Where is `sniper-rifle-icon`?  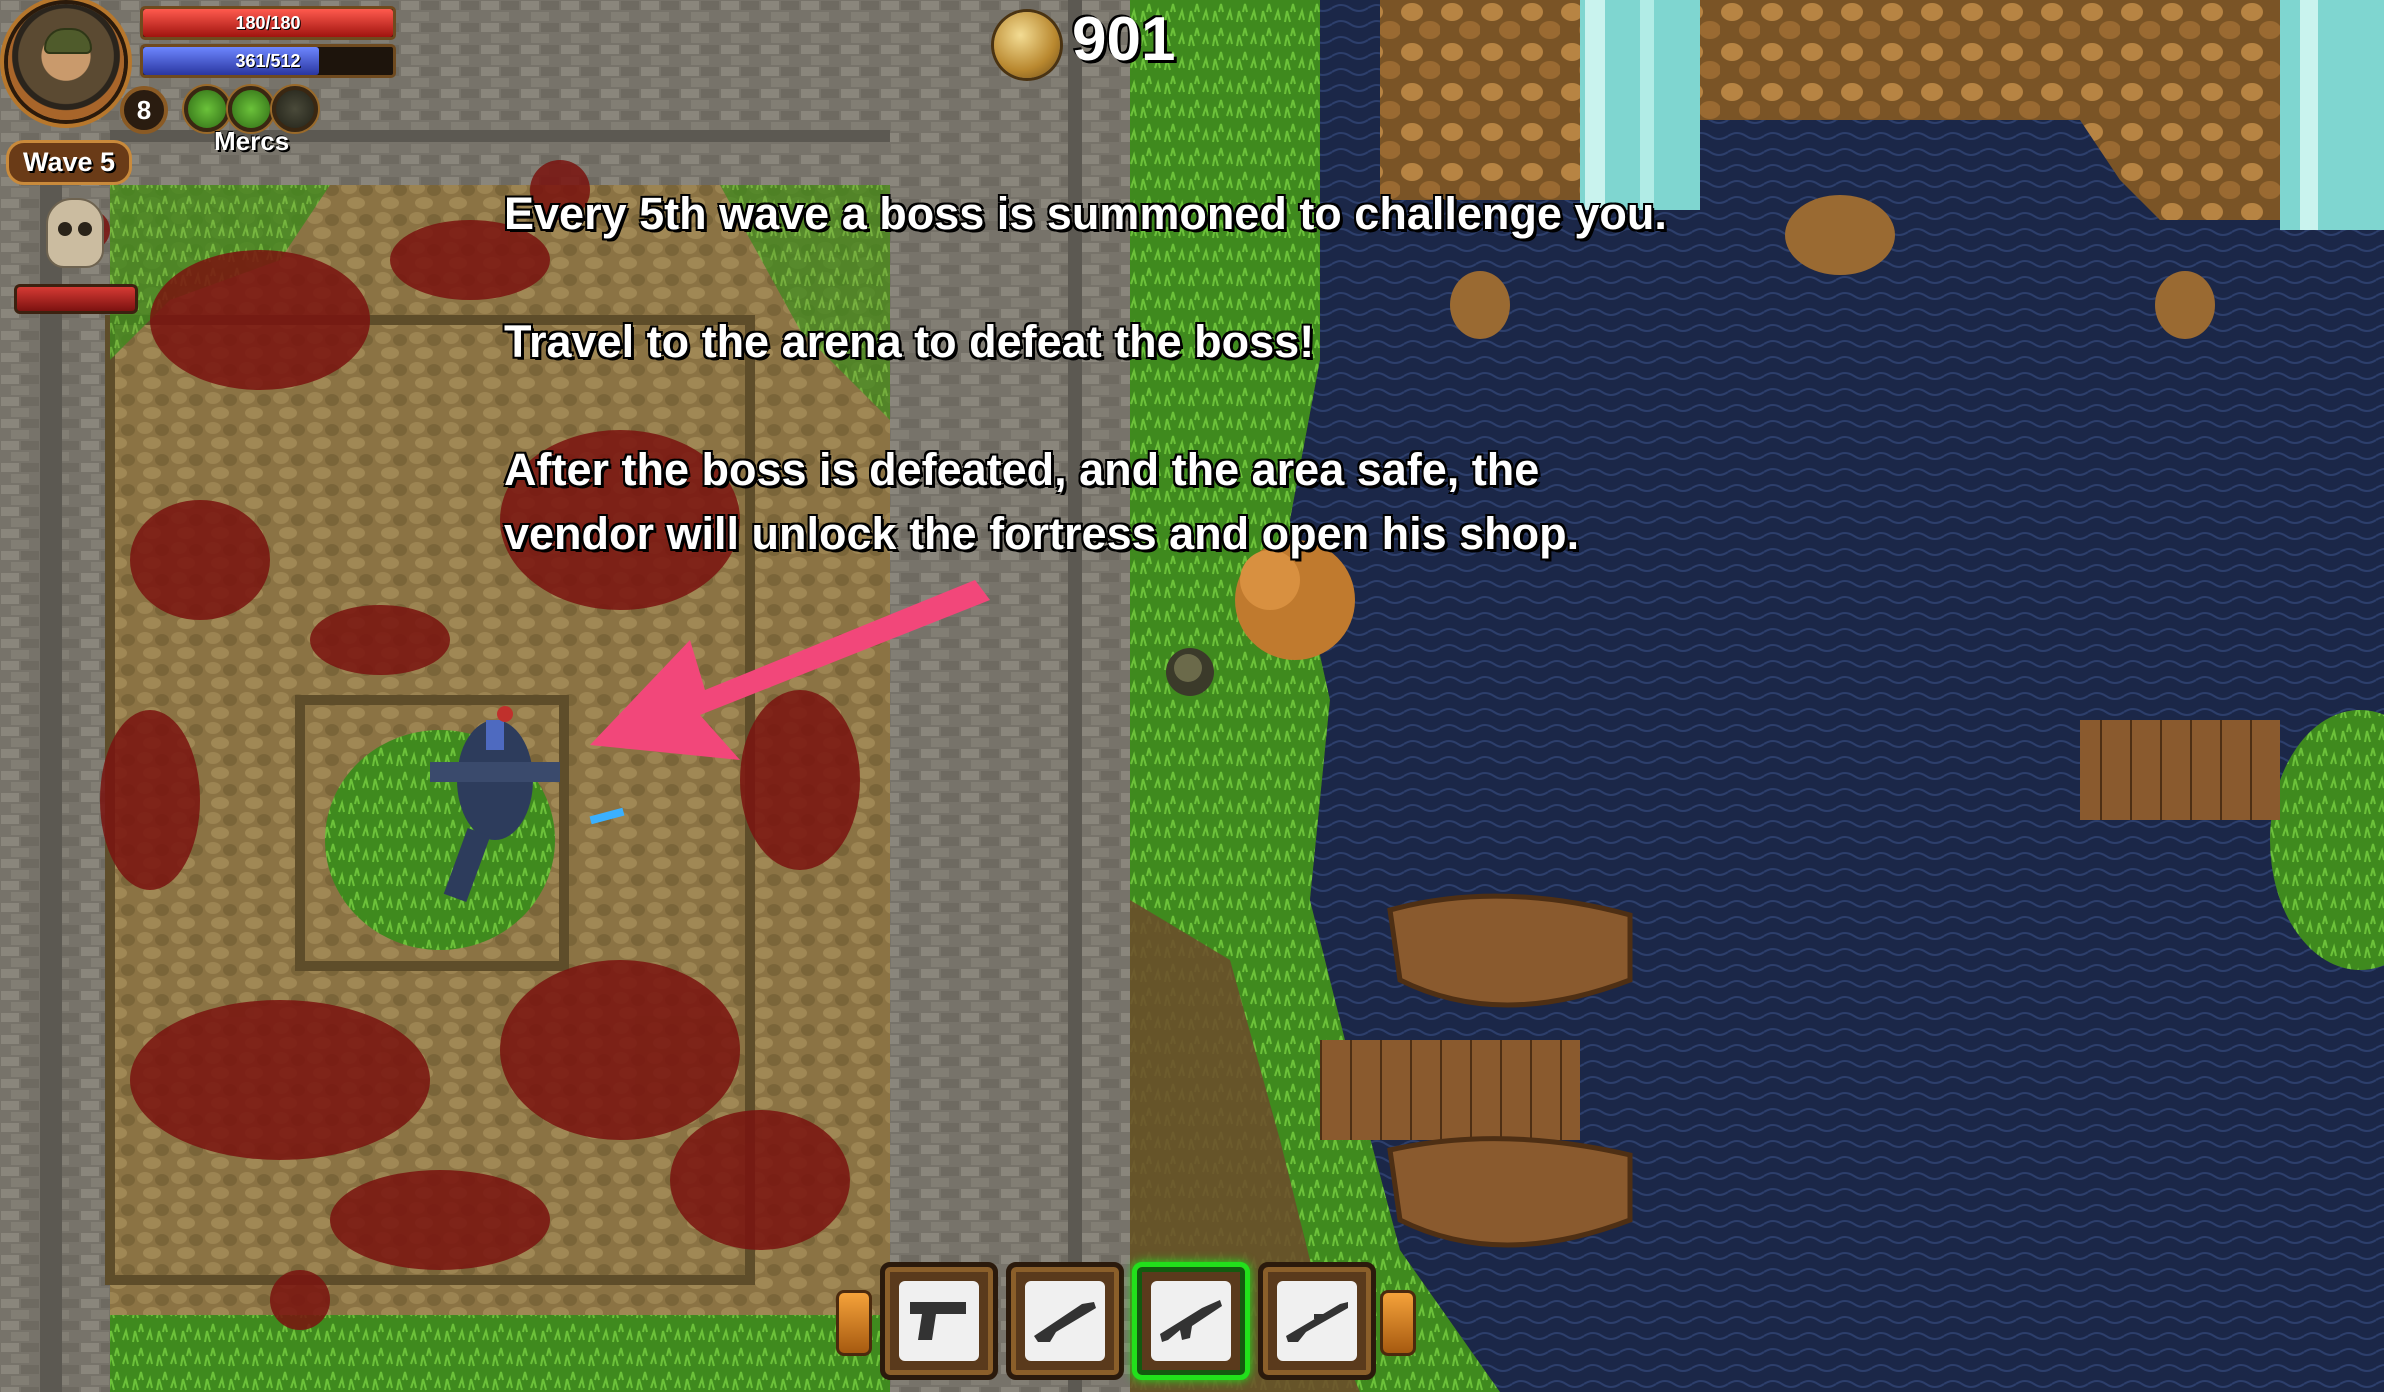 sniper-rifle-icon is located at coordinates (1317, 1322).